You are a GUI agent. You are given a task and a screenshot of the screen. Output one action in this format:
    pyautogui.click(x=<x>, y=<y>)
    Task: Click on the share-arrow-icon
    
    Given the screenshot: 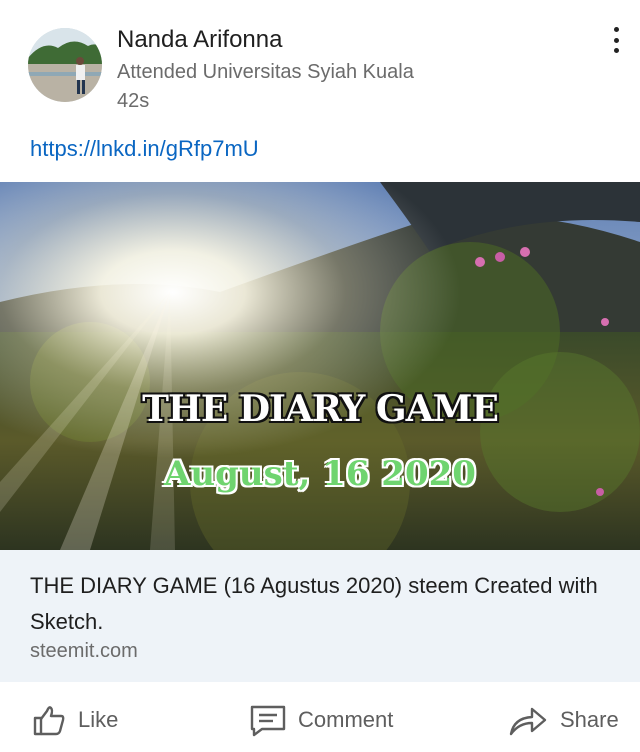 What is the action you would take?
    pyautogui.click(x=528, y=721)
    